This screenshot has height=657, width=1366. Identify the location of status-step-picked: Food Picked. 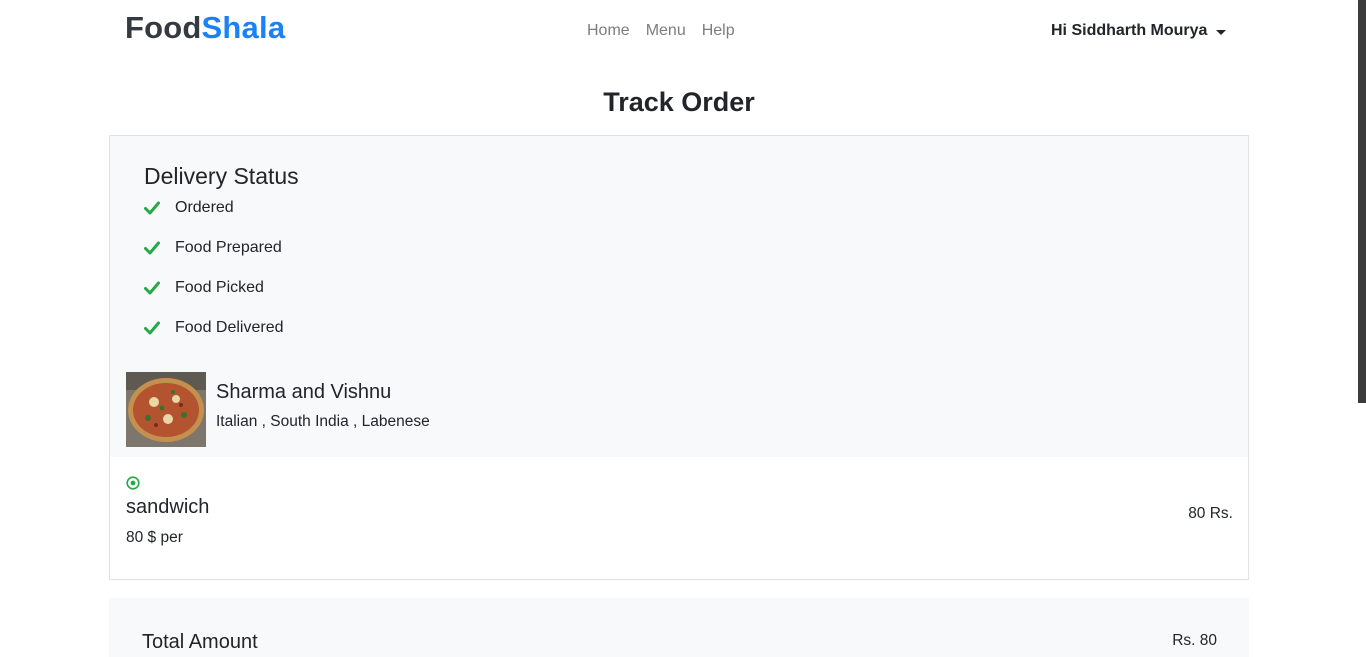
(204, 288).